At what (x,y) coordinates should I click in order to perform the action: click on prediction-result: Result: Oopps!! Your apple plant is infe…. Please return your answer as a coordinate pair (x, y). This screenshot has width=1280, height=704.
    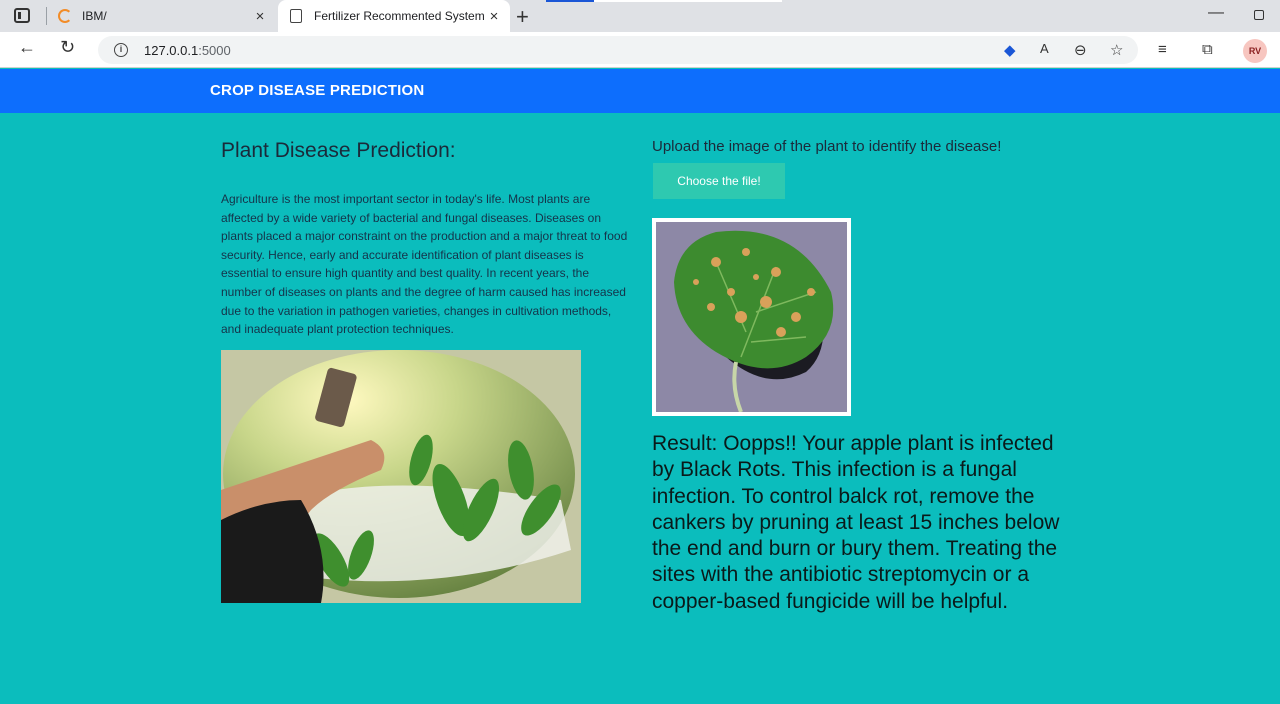
    Looking at the image, I should click on (856, 522).